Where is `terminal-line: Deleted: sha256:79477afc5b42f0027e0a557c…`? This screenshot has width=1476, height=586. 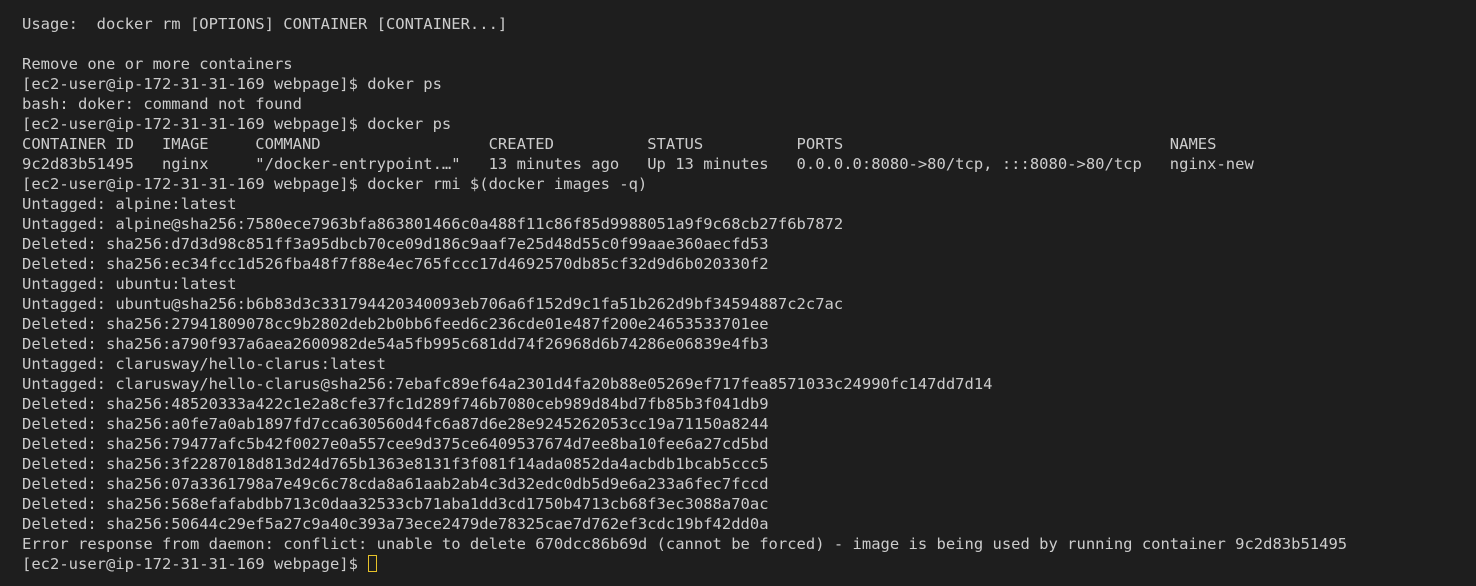 terminal-line: Deleted: sha256:79477afc5b42f0027e0a557c… is located at coordinates (395, 444).